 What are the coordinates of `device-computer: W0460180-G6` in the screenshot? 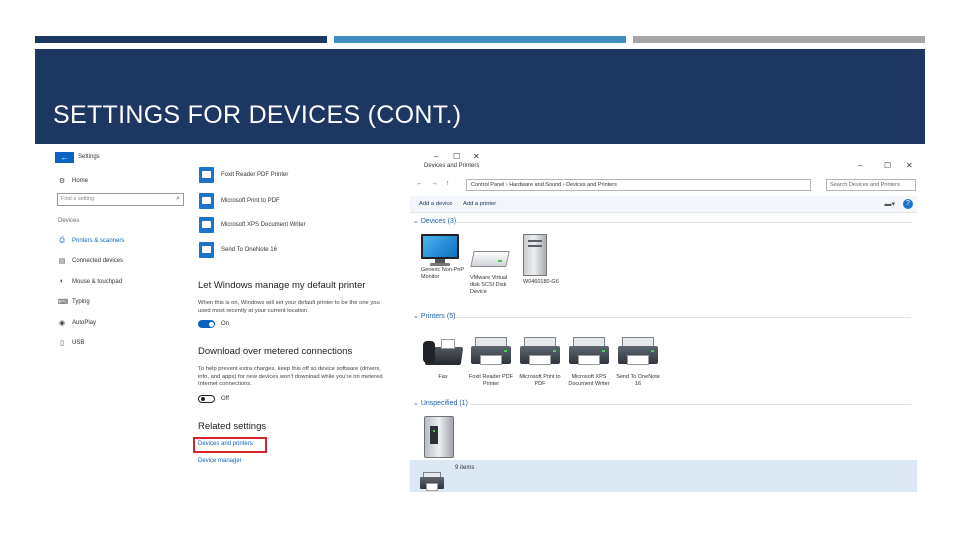 It's located at (547, 260).